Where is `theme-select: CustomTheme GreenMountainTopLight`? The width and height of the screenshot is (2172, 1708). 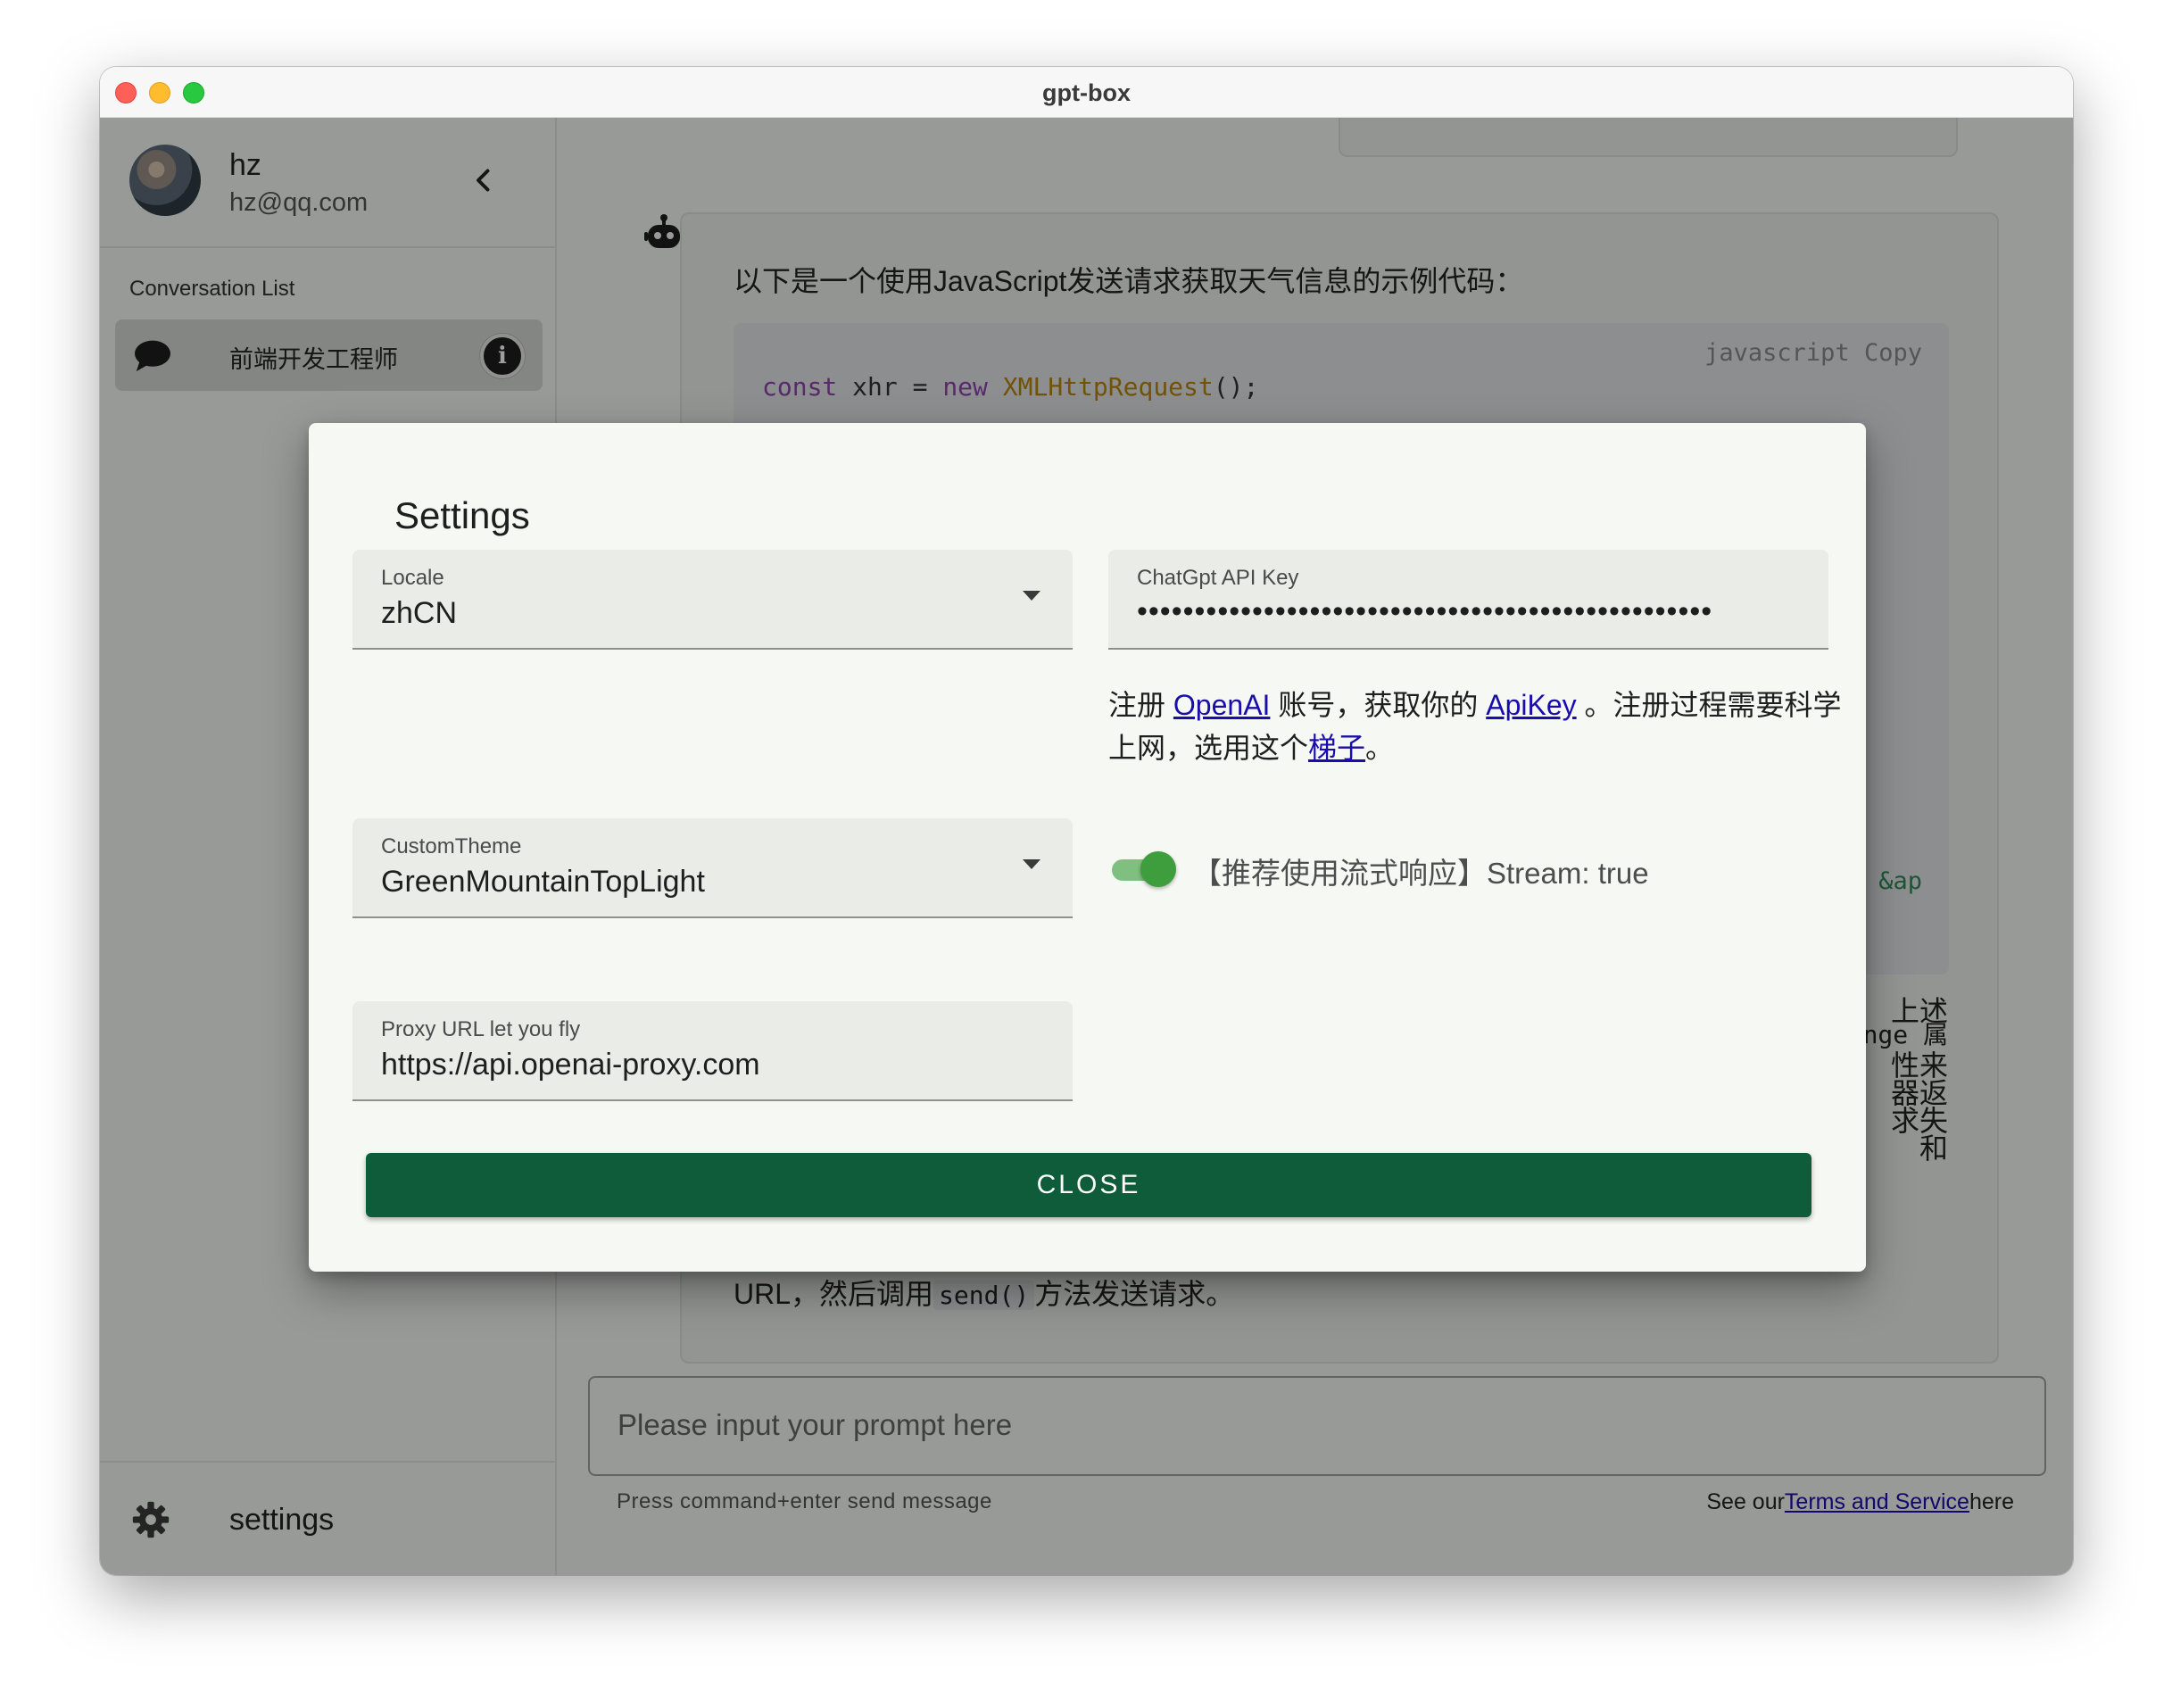 theme-select: CustomTheme GreenMountainTopLight is located at coordinates (713, 868).